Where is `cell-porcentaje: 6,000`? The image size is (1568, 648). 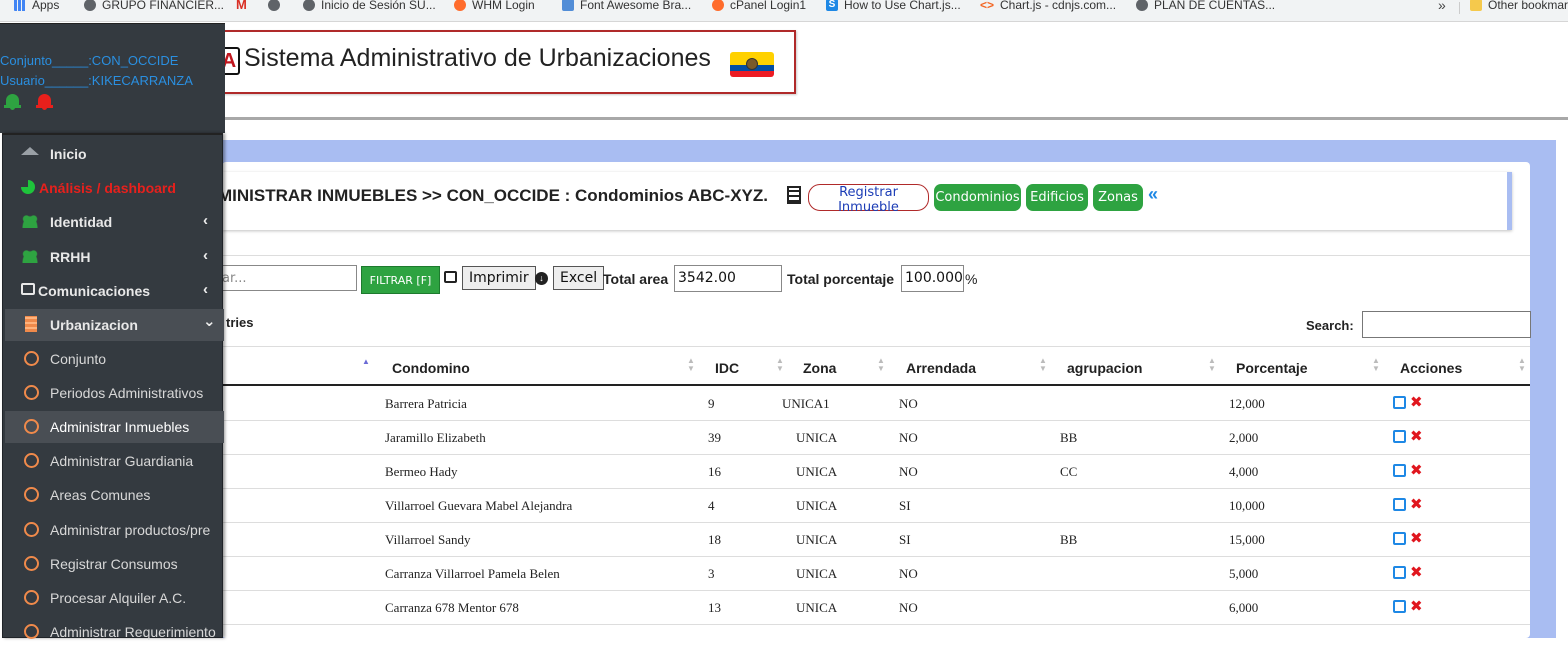 cell-porcentaje: 6,000 is located at coordinates (1244, 607).